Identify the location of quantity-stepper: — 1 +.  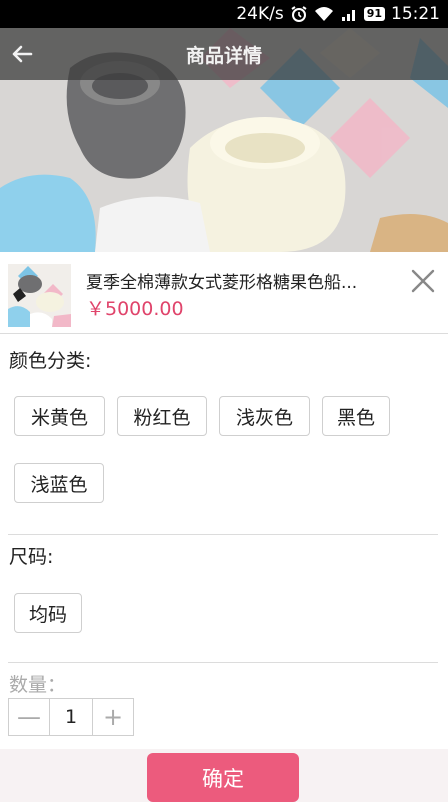
(71, 717).